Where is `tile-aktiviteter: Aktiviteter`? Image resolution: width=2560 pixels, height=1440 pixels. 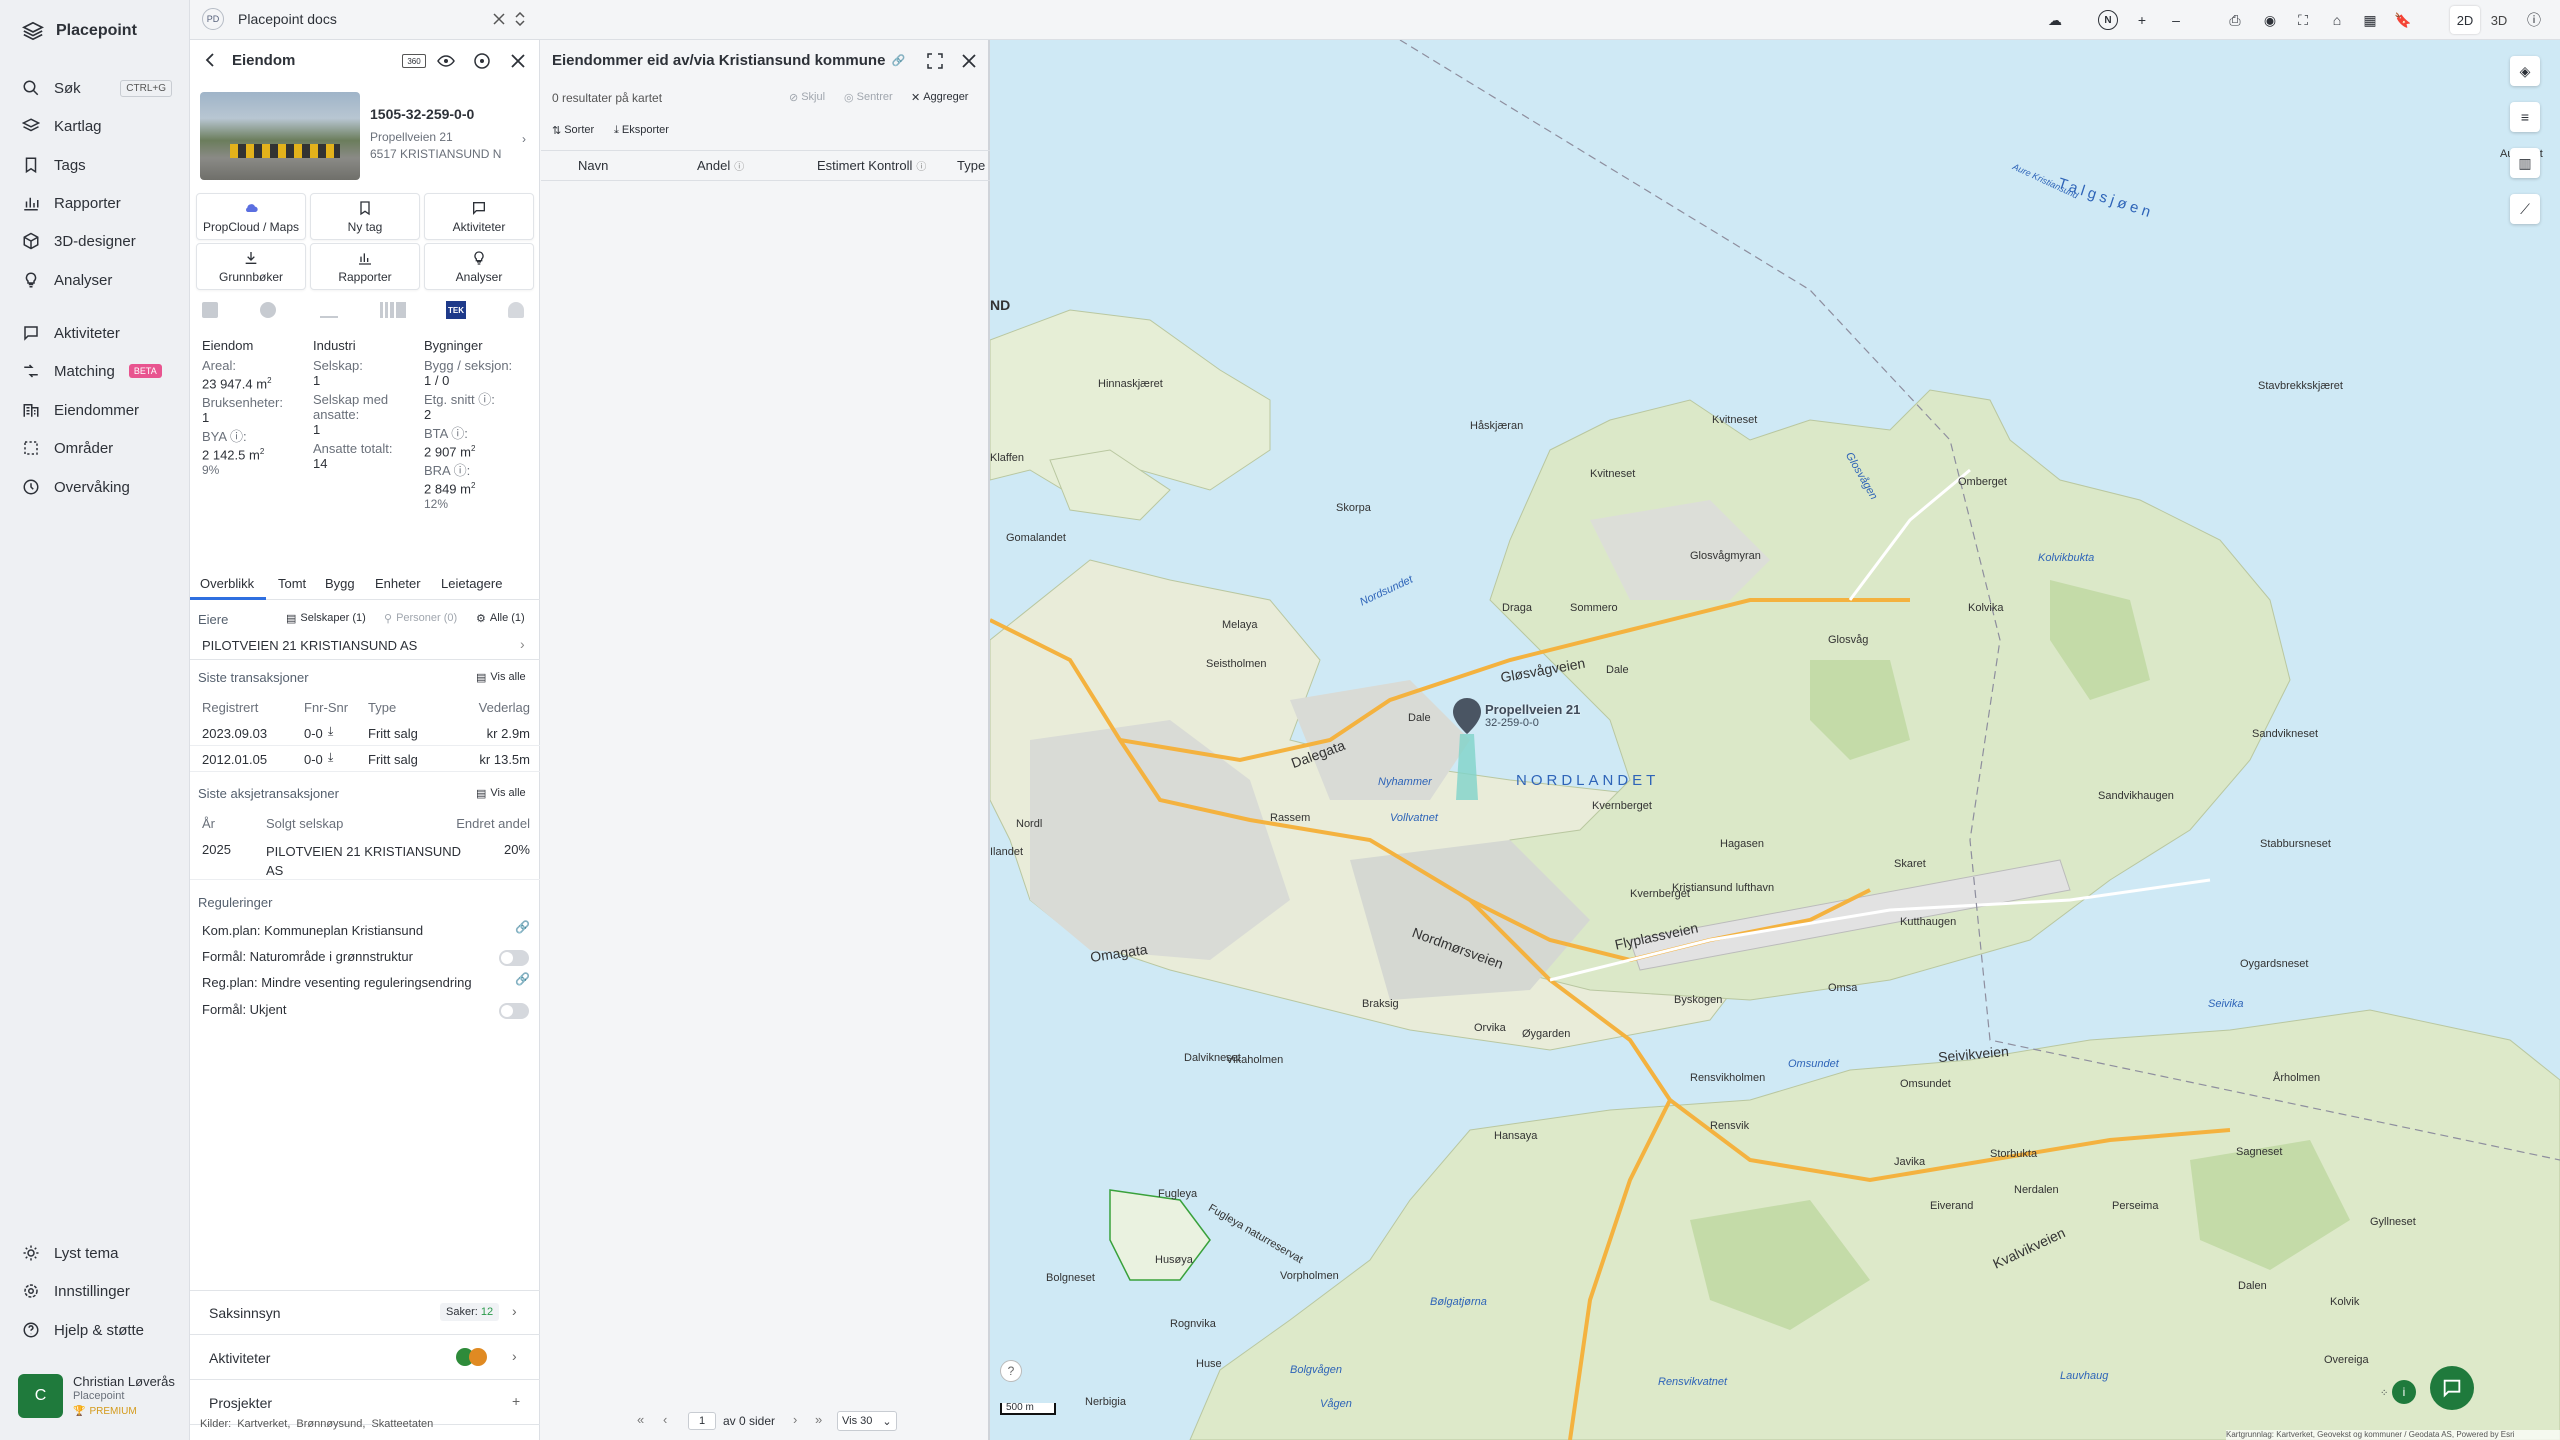 tile-aktiviteter: Aktiviteter is located at coordinates (479, 216).